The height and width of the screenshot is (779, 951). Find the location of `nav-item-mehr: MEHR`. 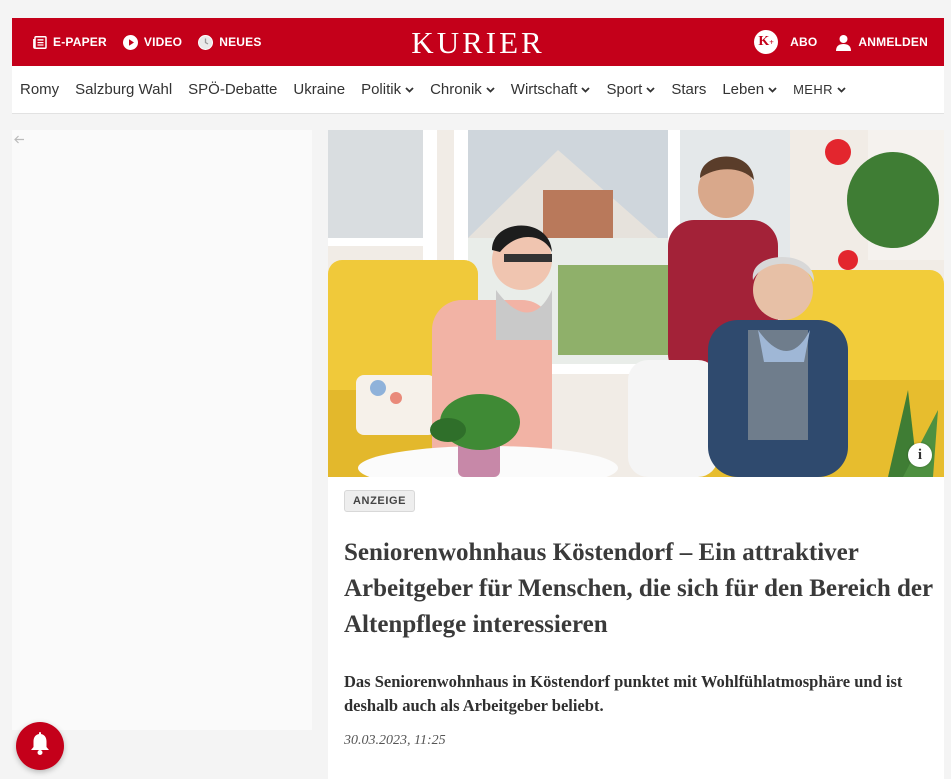

nav-item-mehr: MEHR is located at coordinates (819, 89).